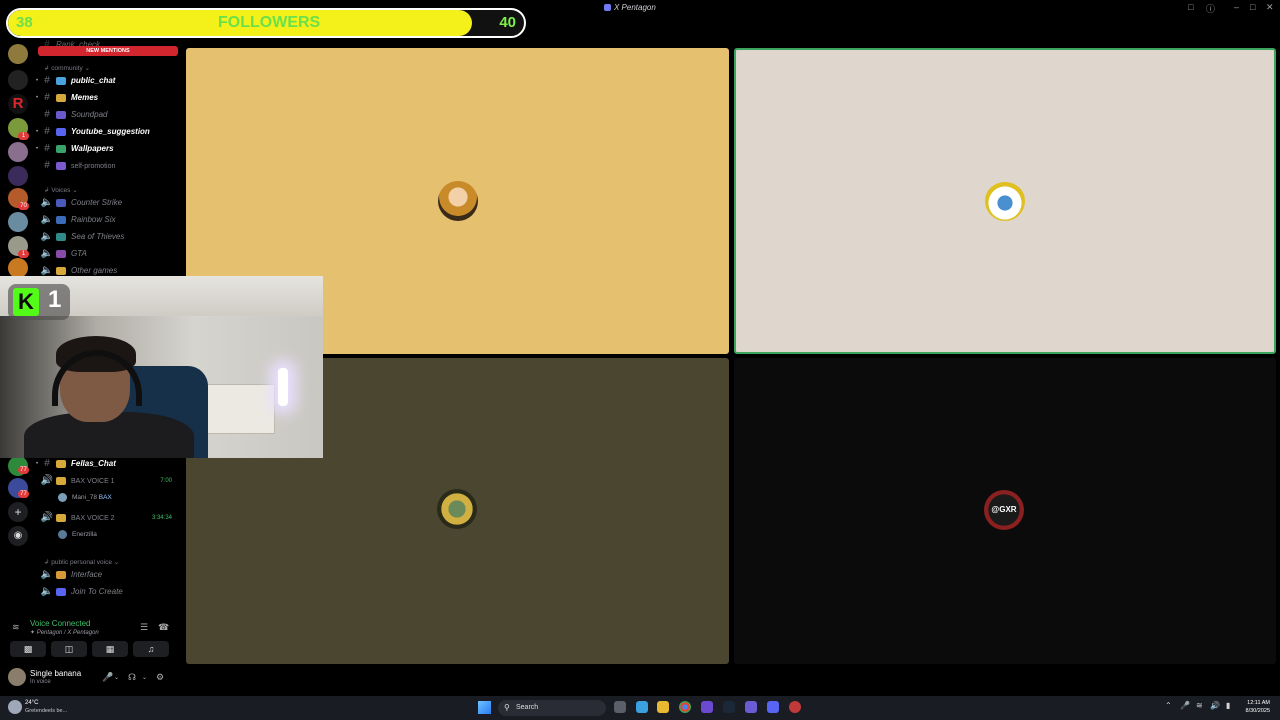  Describe the element at coordinates (108, 132) in the screenshot. I see `channel-youtube-suggestion: • # Youtube_suggestion` at that location.